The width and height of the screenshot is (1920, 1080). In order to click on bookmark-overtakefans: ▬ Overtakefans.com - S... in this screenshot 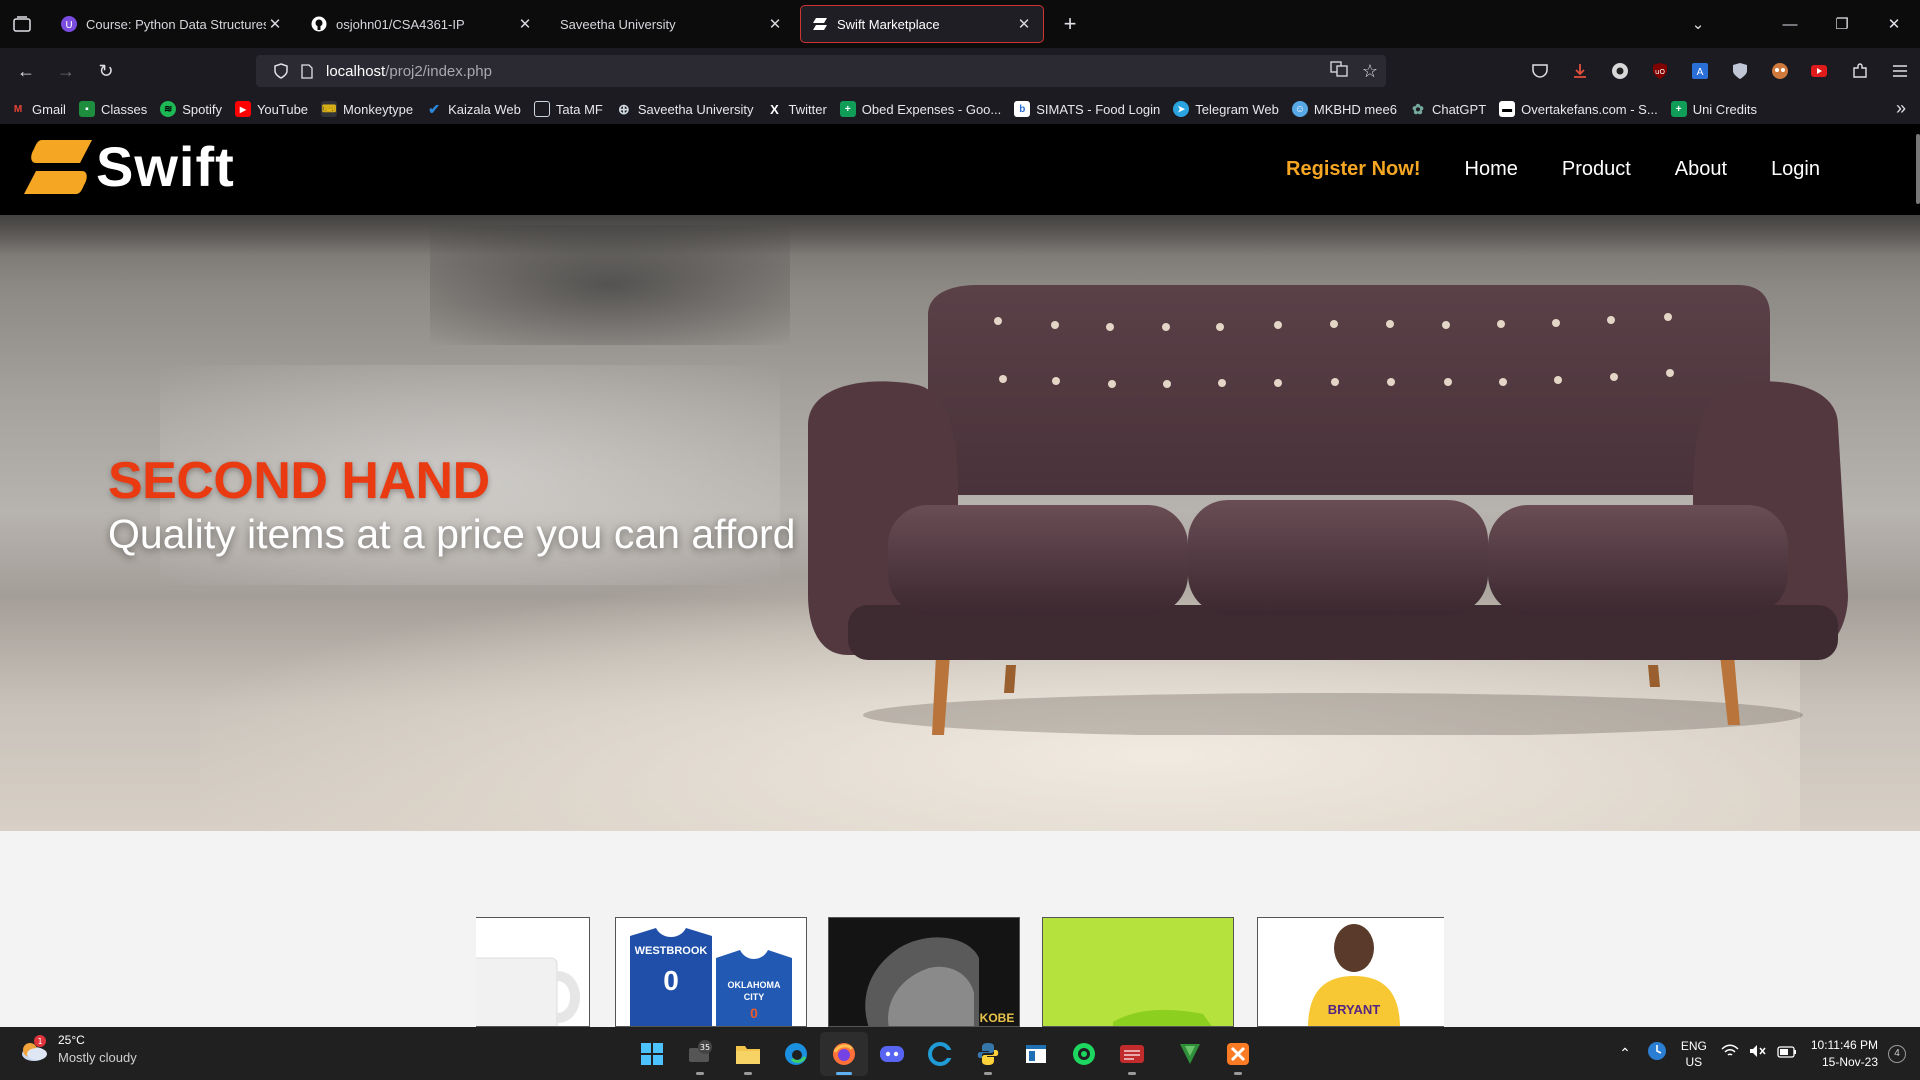, I will do `click(1578, 109)`.